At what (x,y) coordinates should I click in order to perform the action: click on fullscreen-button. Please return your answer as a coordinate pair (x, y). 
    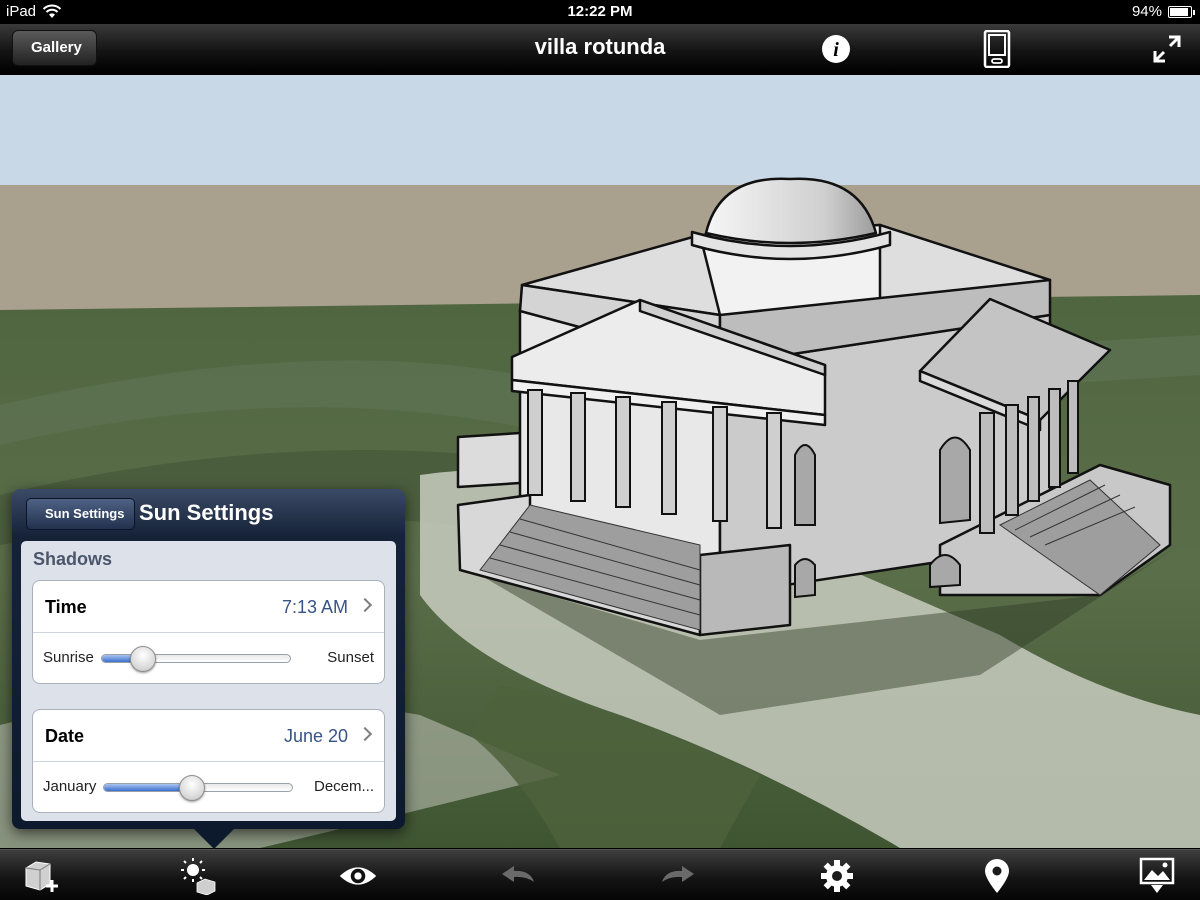
    Looking at the image, I should click on (1167, 49).